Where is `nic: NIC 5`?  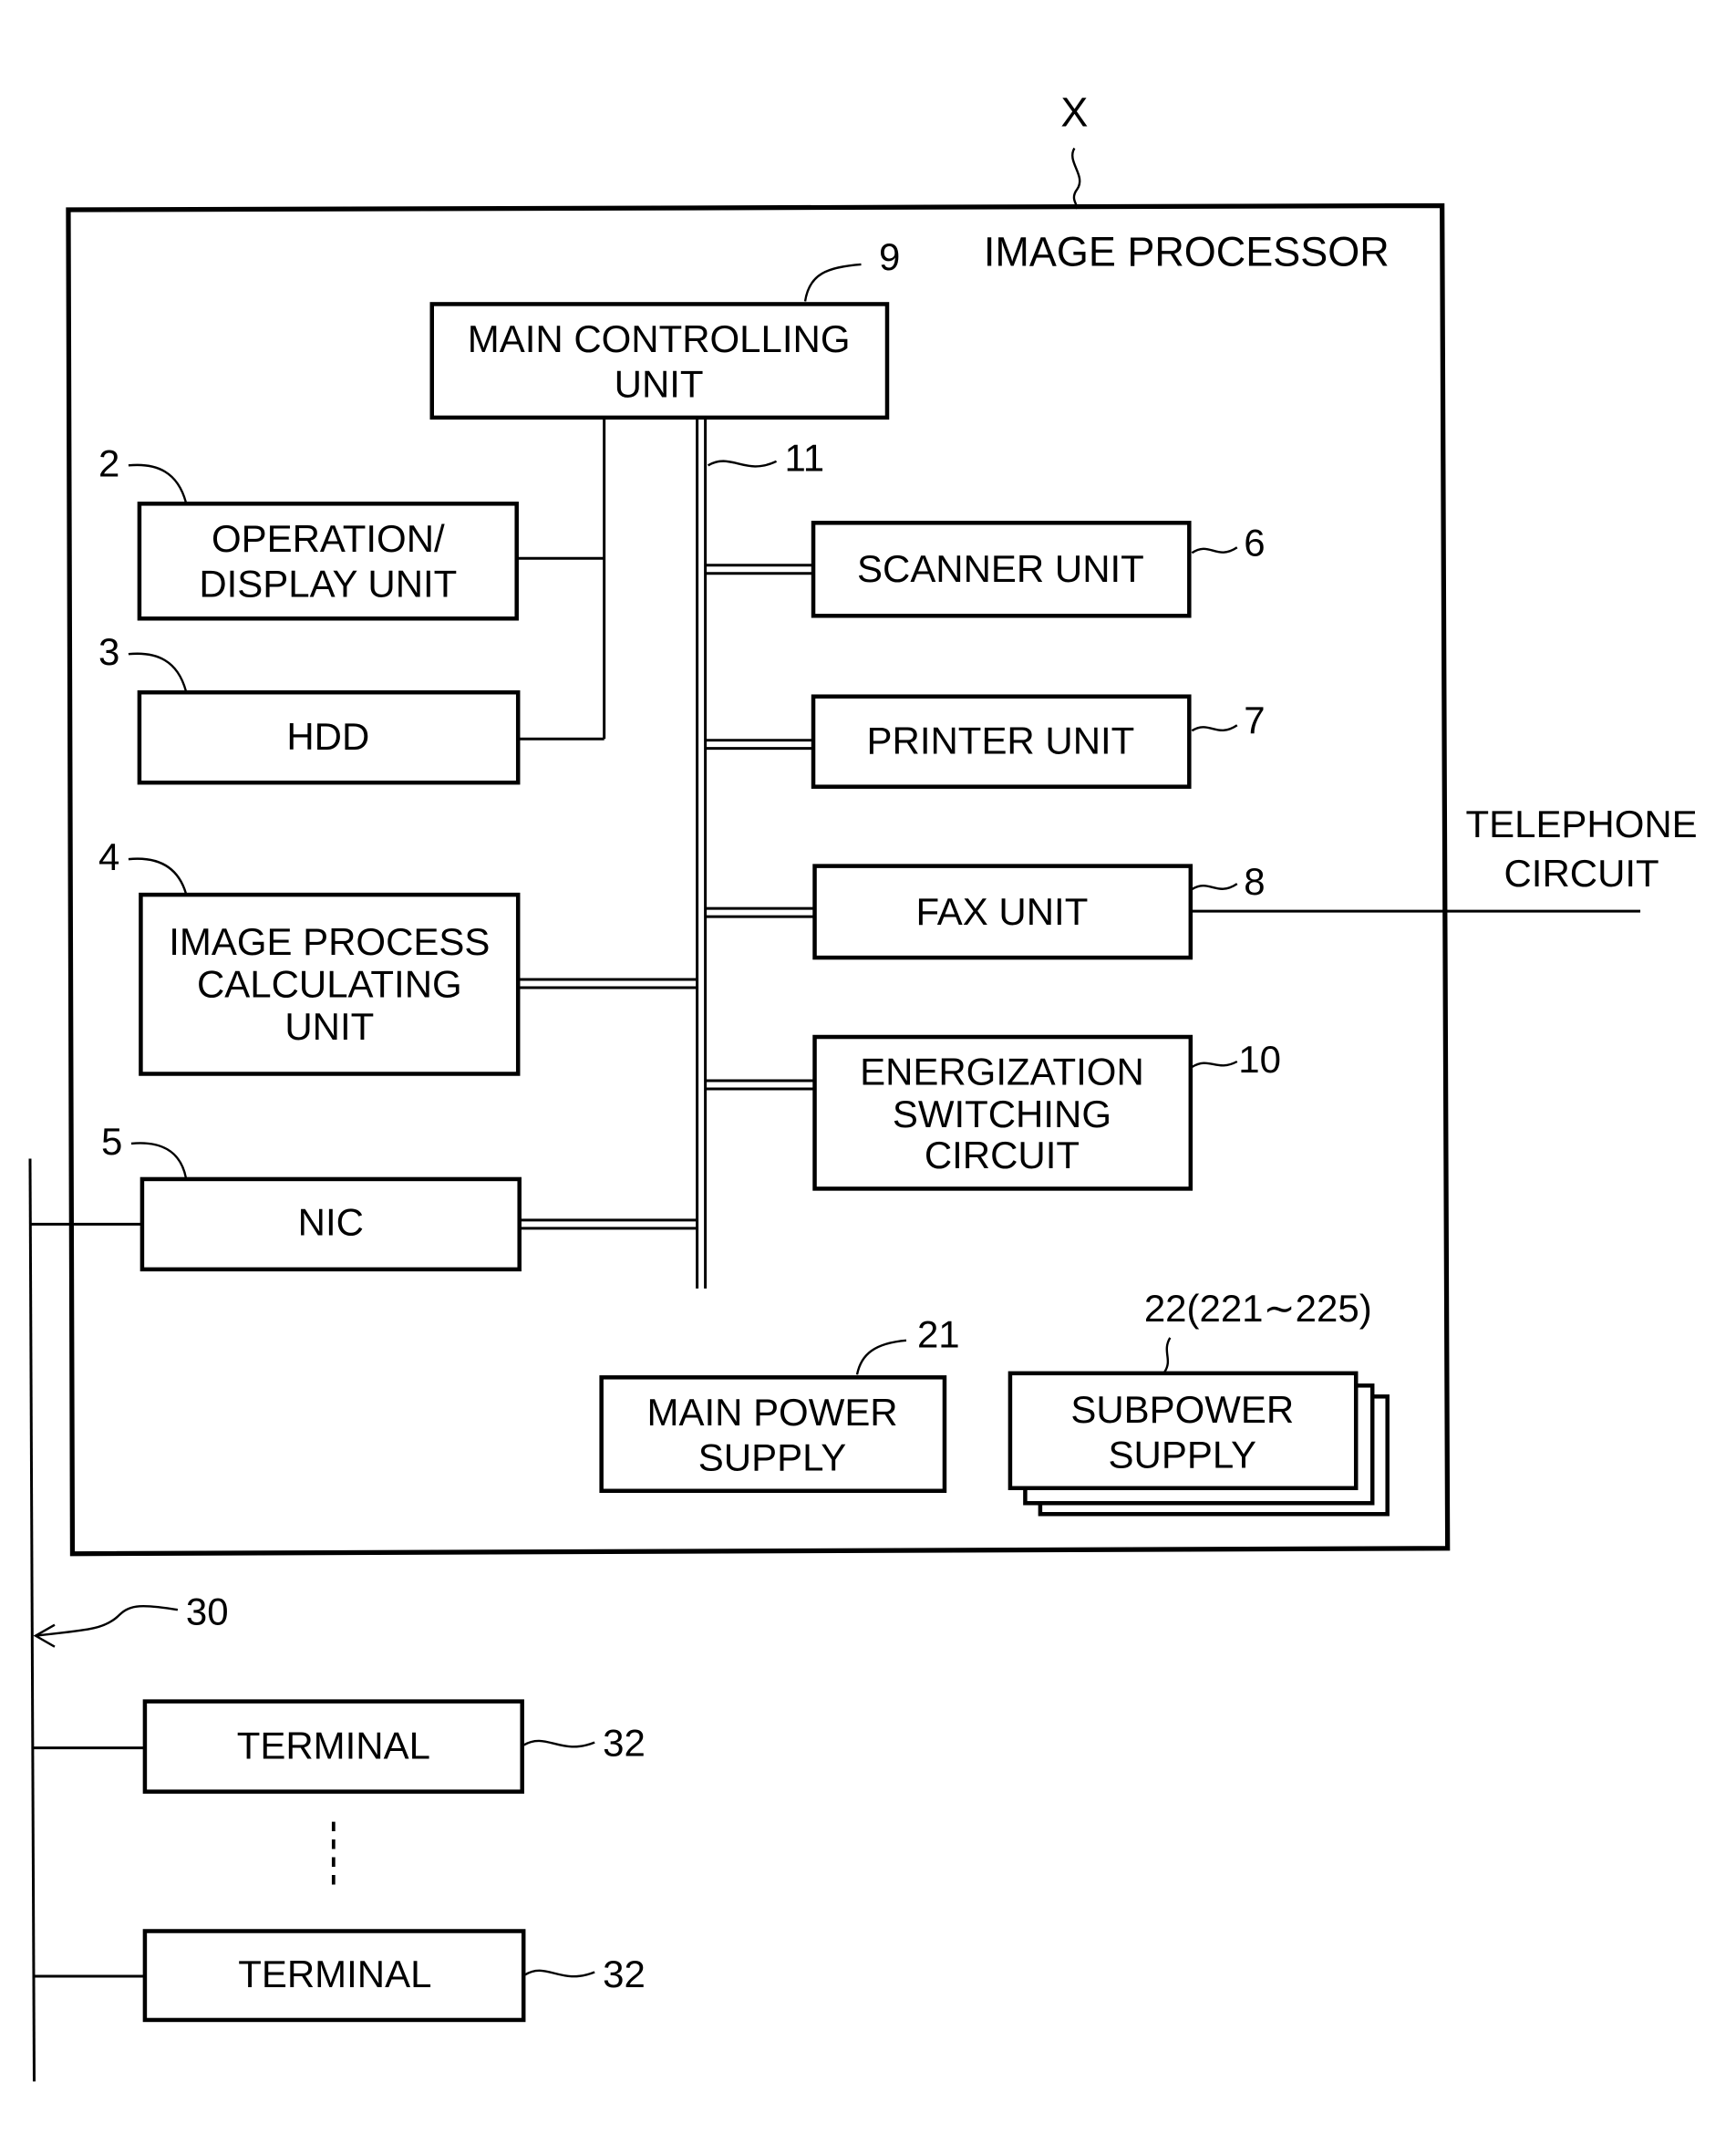
nic: NIC 5 is located at coordinates (399, 1196).